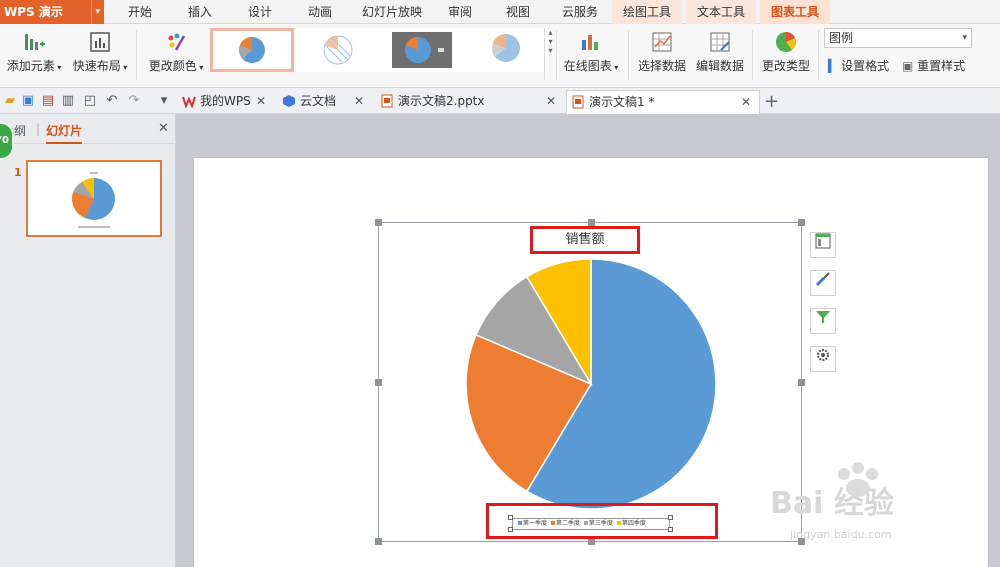  Describe the element at coordinates (578, 102) in the screenshot. I see `presentation-file-icon` at that location.